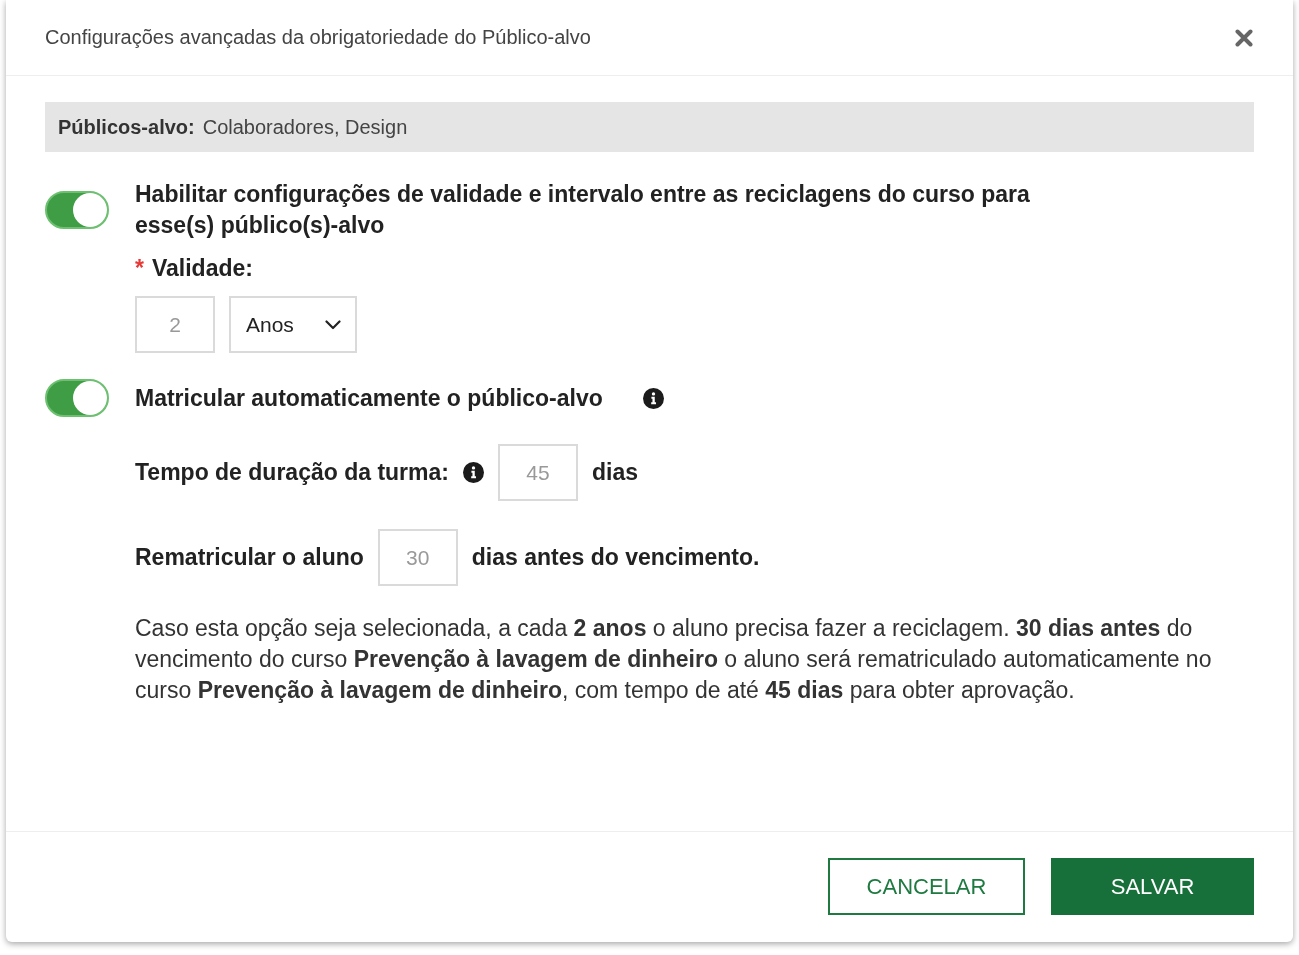 This screenshot has width=1299, height=955. What do you see at coordinates (293, 324) in the screenshot?
I see `unit-select: Anos` at bounding box center [293, 324].